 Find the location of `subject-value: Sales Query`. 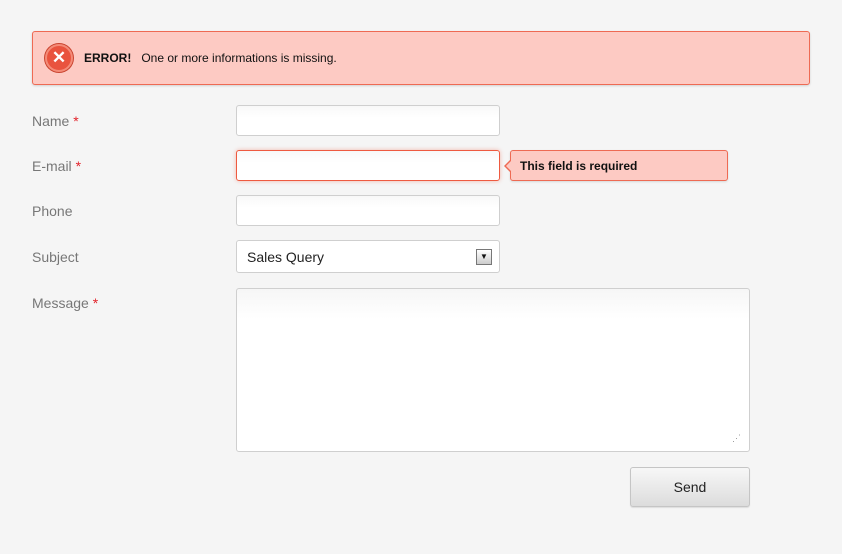

subject-value: Sales Query is located at coordinates (286, 257).